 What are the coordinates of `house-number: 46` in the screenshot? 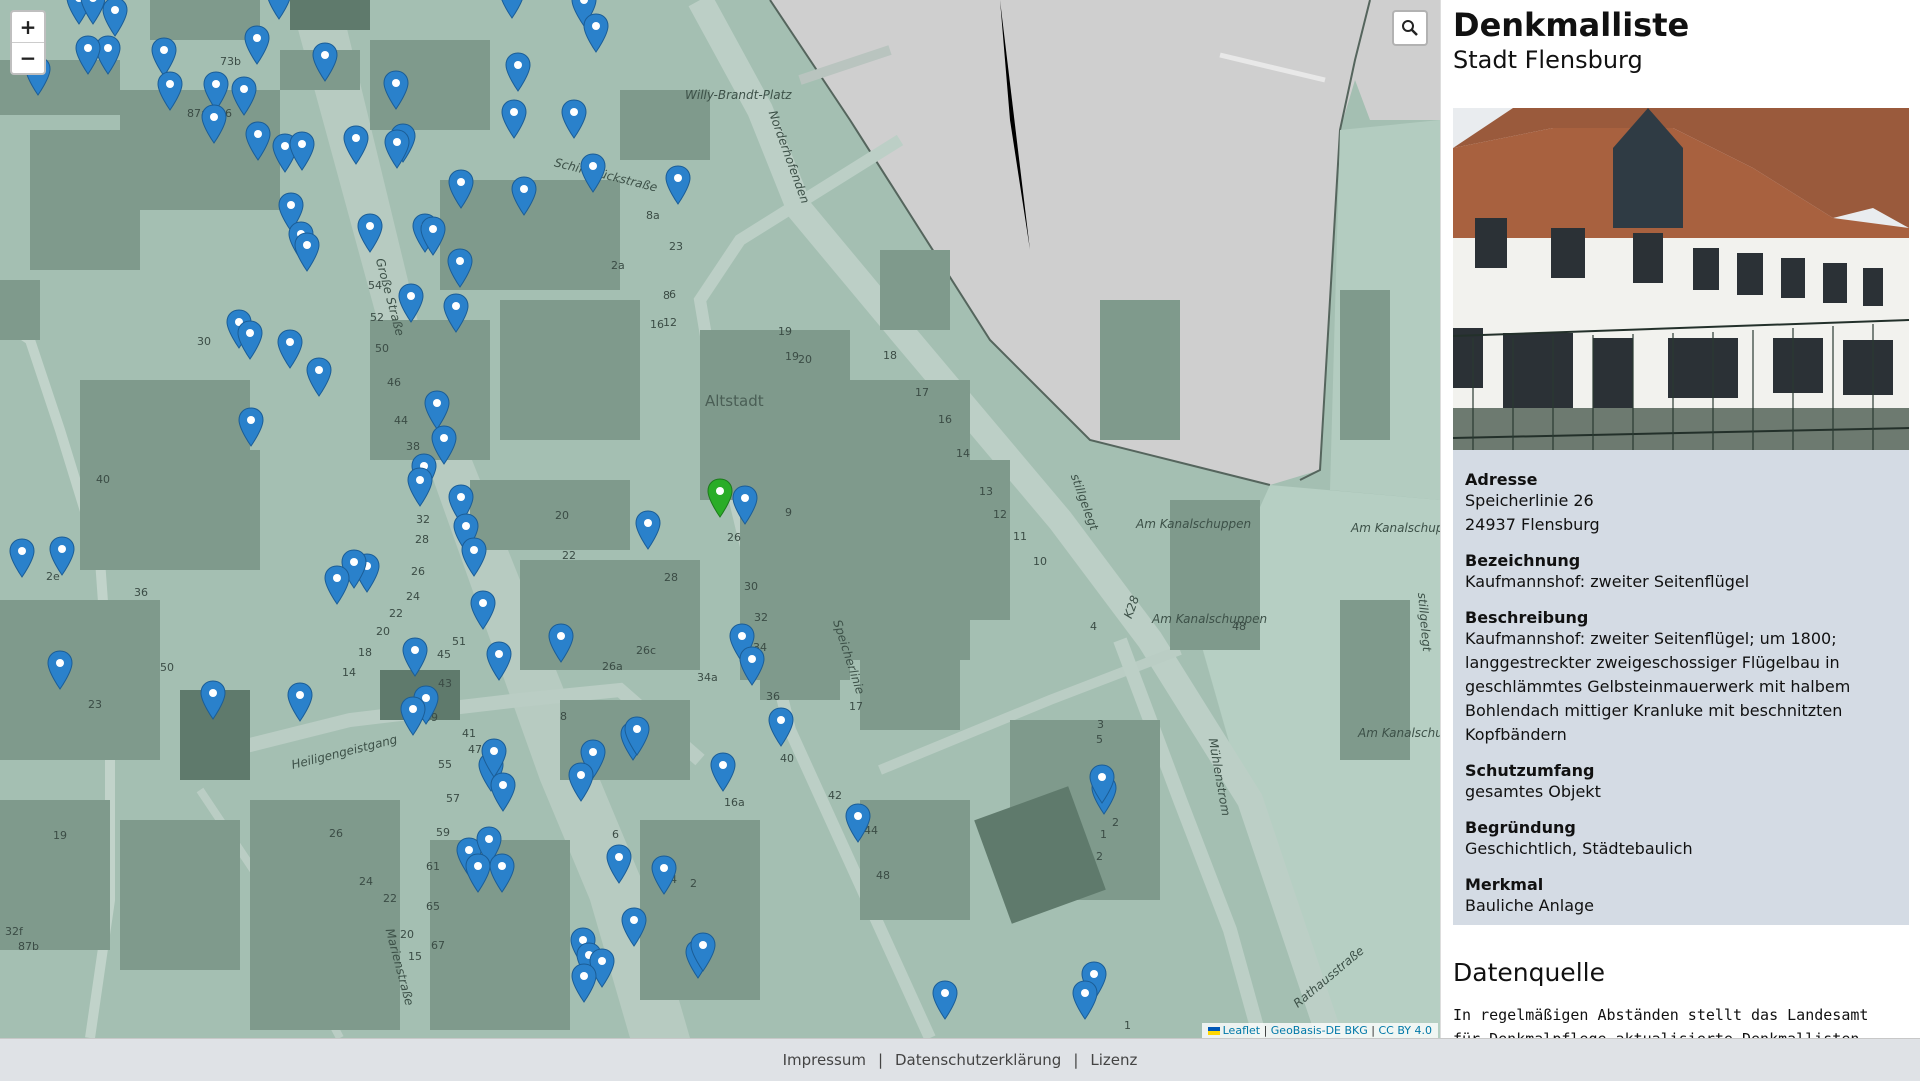 It's located at (394, 382).